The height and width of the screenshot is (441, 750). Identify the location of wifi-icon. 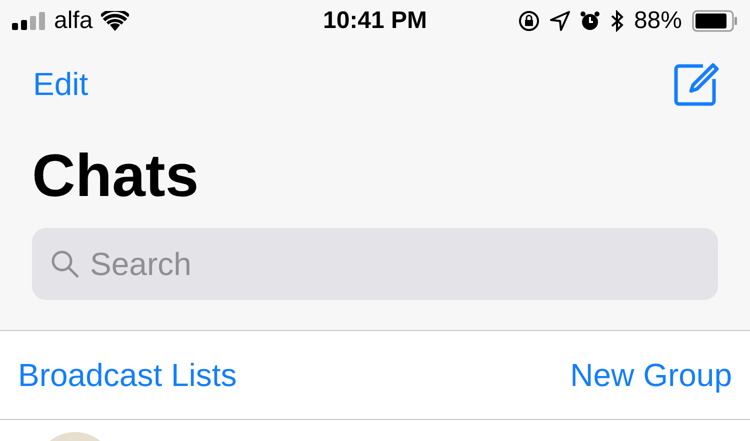
(114, 21).